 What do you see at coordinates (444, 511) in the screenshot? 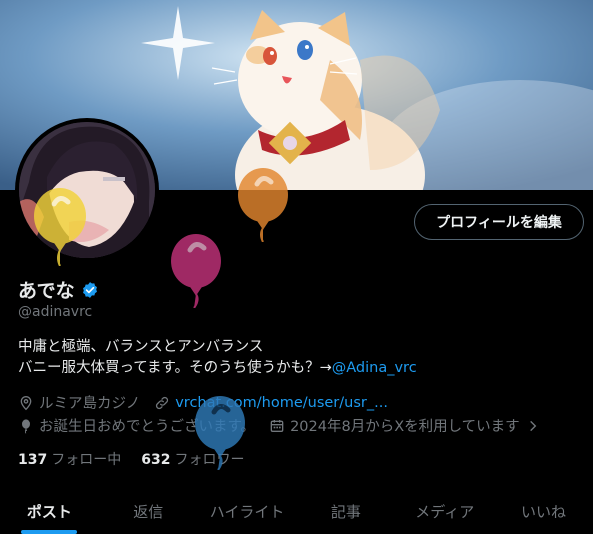
I see `tab-media: メディア` at bounding box center [444, 511].